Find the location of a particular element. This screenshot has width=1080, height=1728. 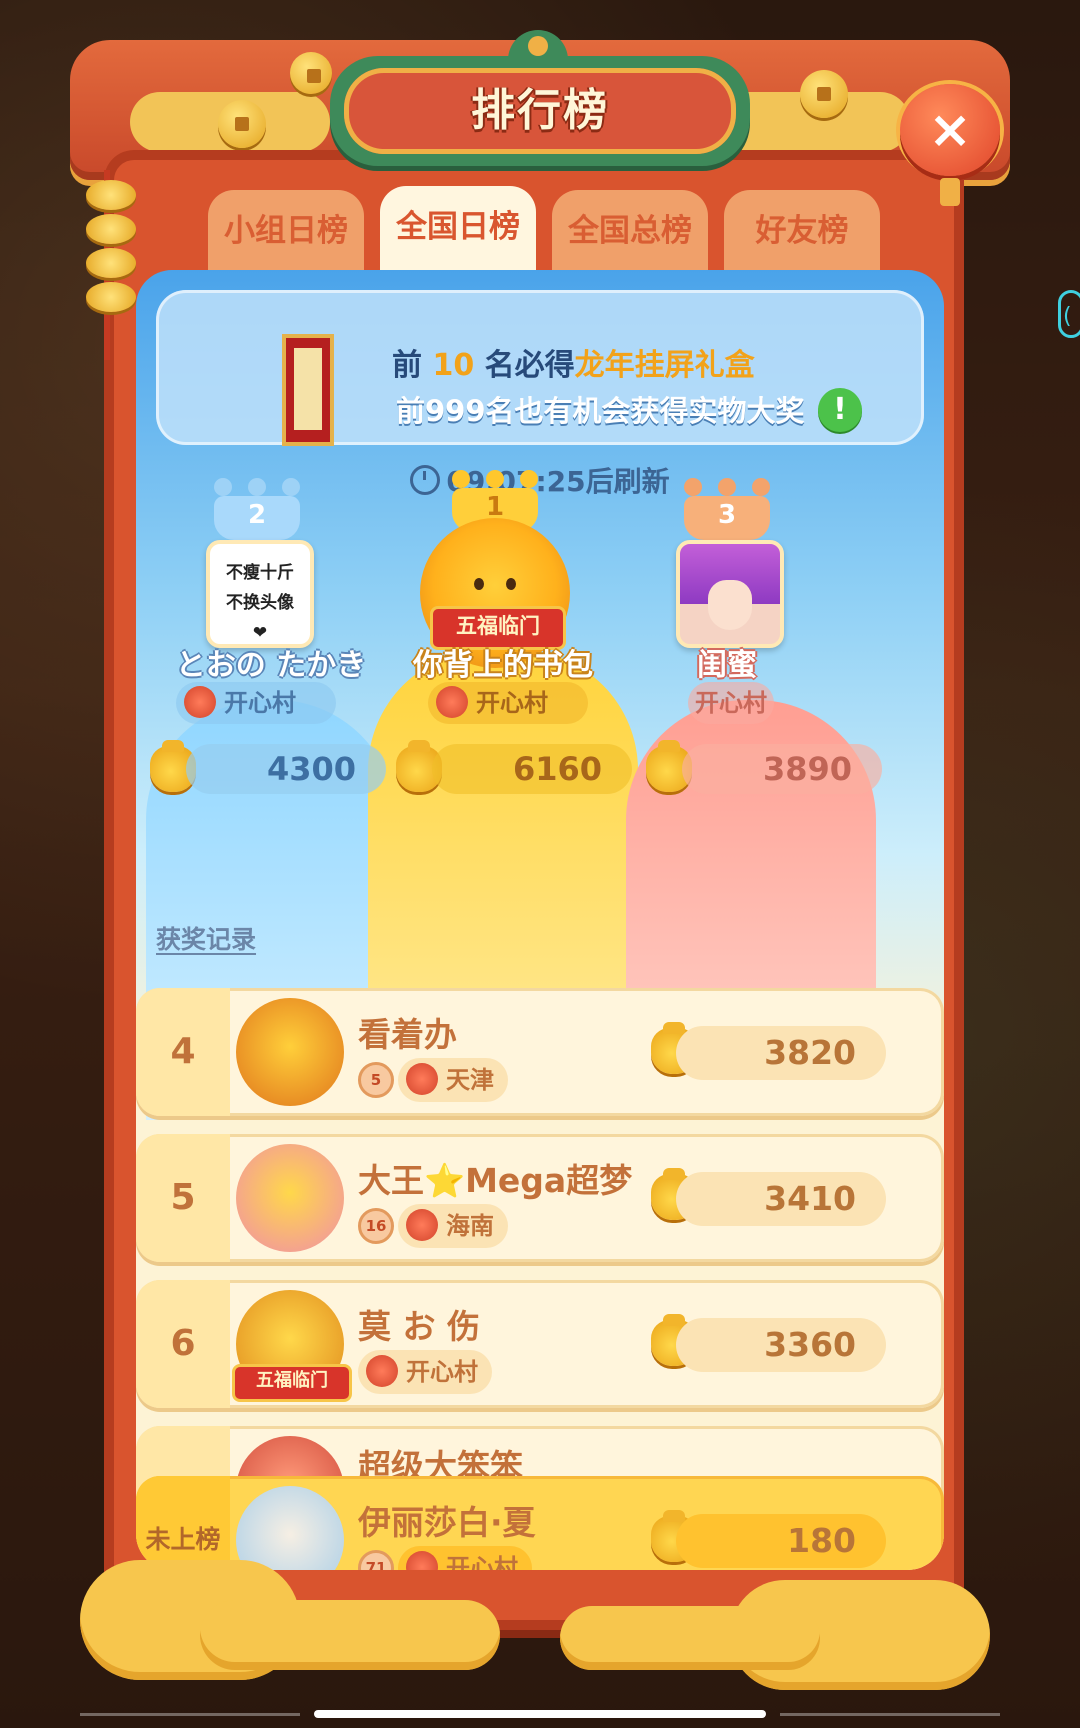

row-rank: 6 is located at coordinates (183, 1344).